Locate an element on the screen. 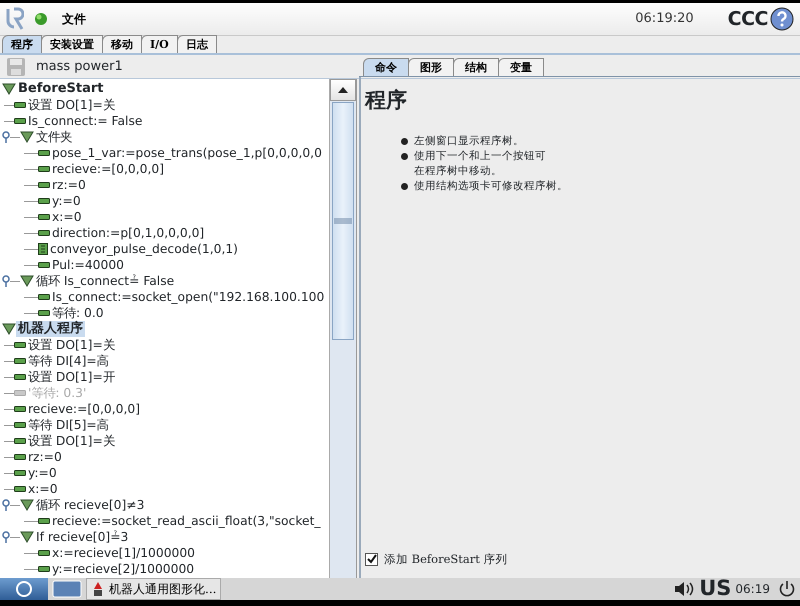 The height and width of the screenshot is (606, 800). start-button is located at coordinates (24, 589).